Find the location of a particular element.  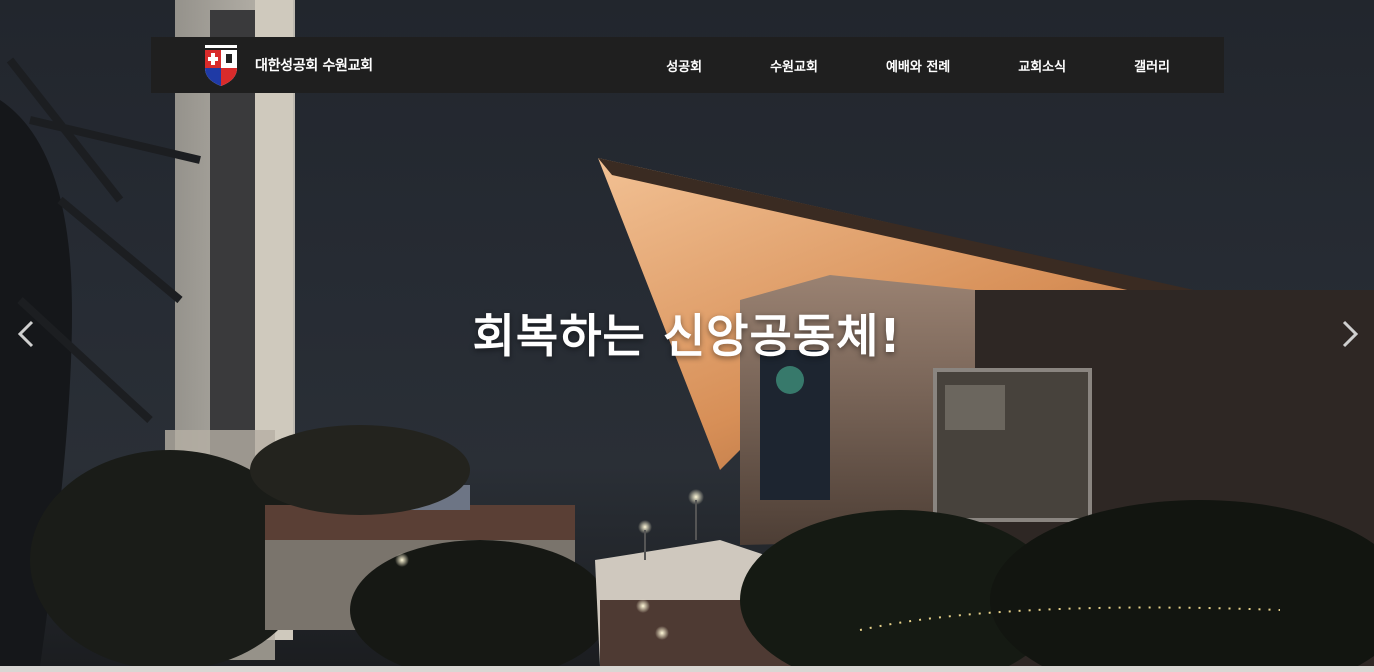

menu-item-suwon-church: 수원교회 is located at coordinates (794, 65).